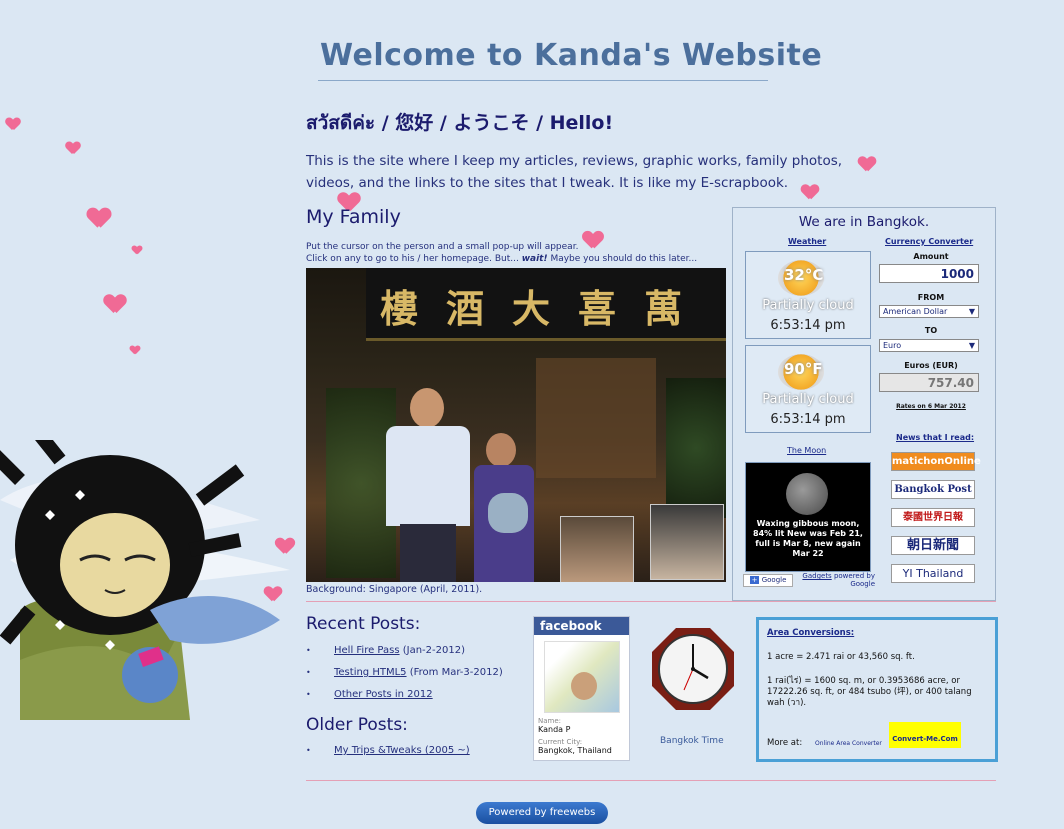 Image resolution: width=1064 pixels, height=829 pixels. What do you see at coordinates (145, 580) in the screenshot?
I see `anime-character-illustration` at bounding box center [145, 580].